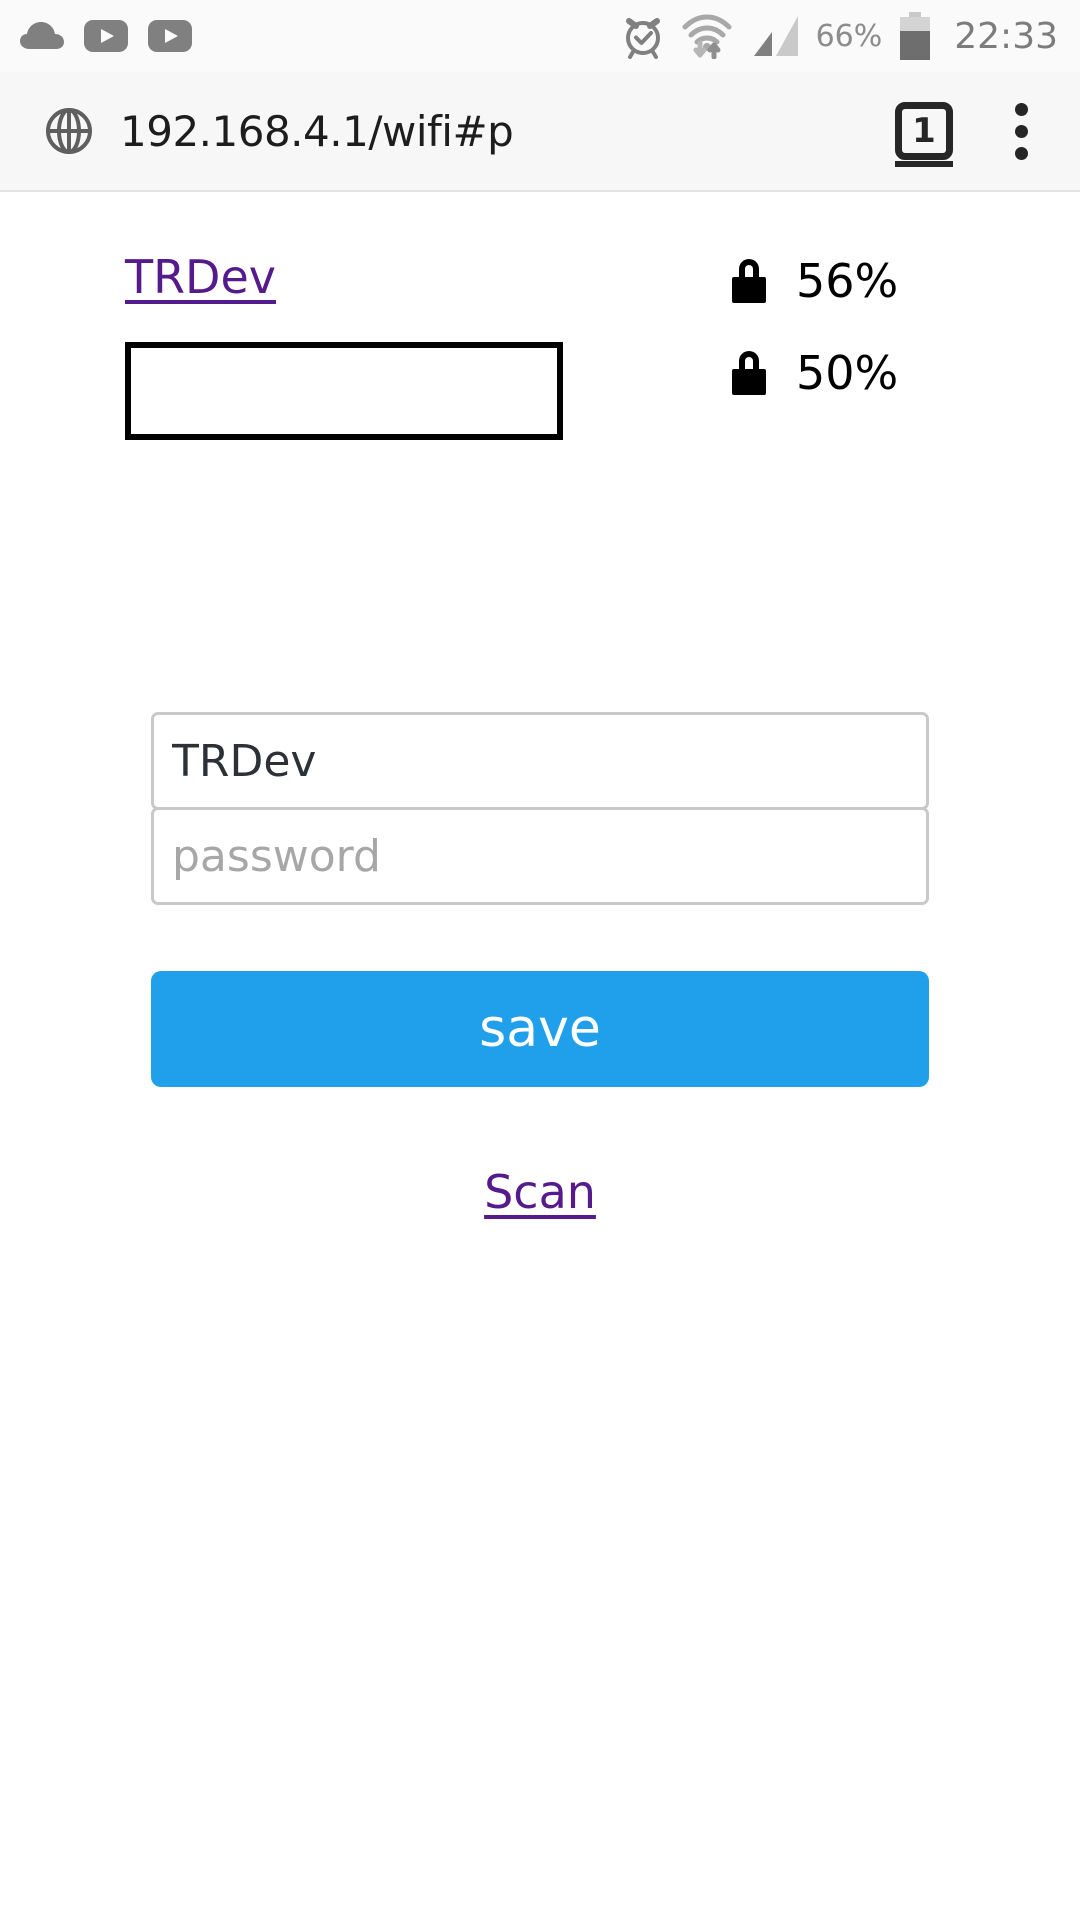  What do you see at coordinates (974, 132) in the screenshot?
I see `browser-actions: 1` at bounding box center [974, 132].